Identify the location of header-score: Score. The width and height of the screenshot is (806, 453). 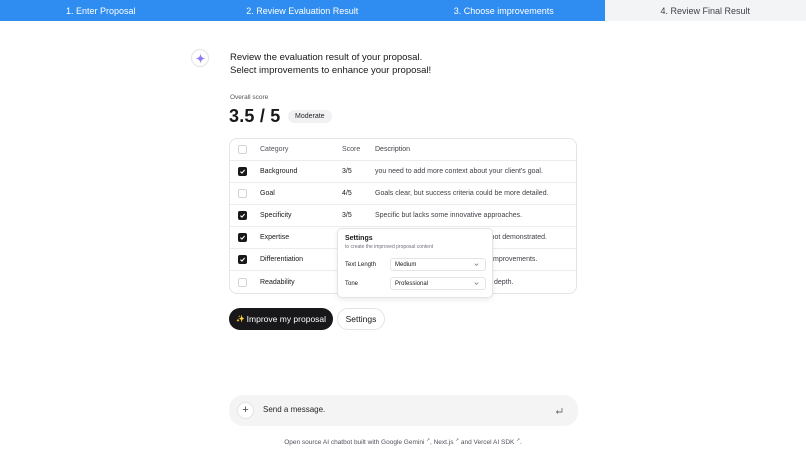
(351, 149).